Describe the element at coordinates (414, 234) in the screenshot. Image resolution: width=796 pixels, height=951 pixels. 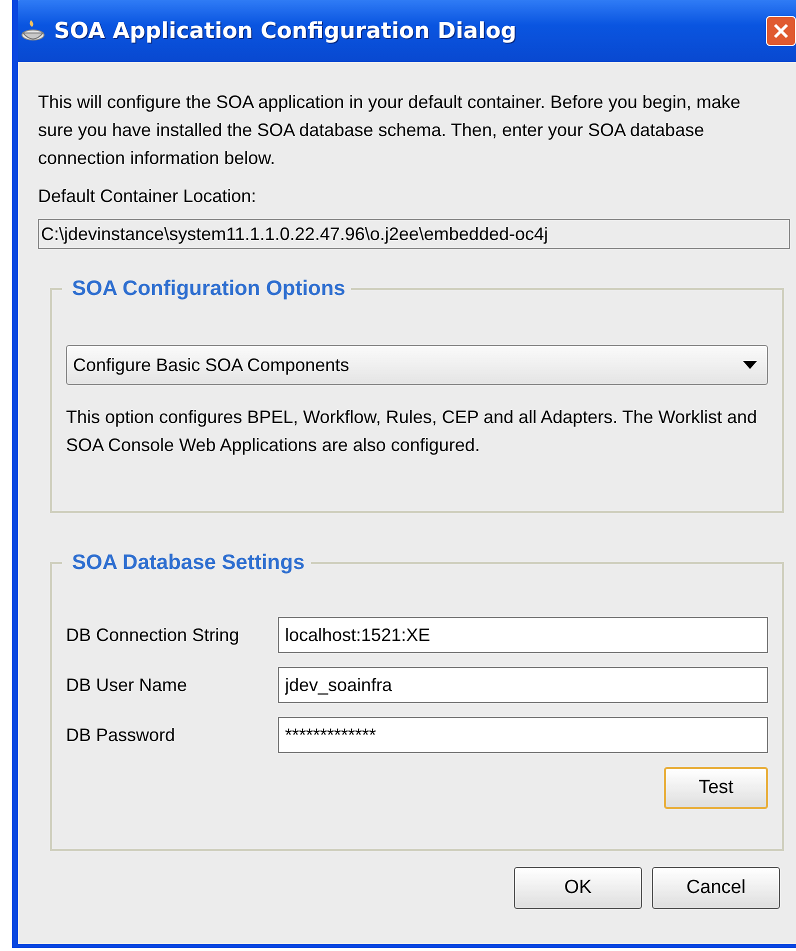
I see `location-field: C:\jdevinstance\system11.1.1.0.22.47.96\o.j2ee\embedded-oc4j` at that location.